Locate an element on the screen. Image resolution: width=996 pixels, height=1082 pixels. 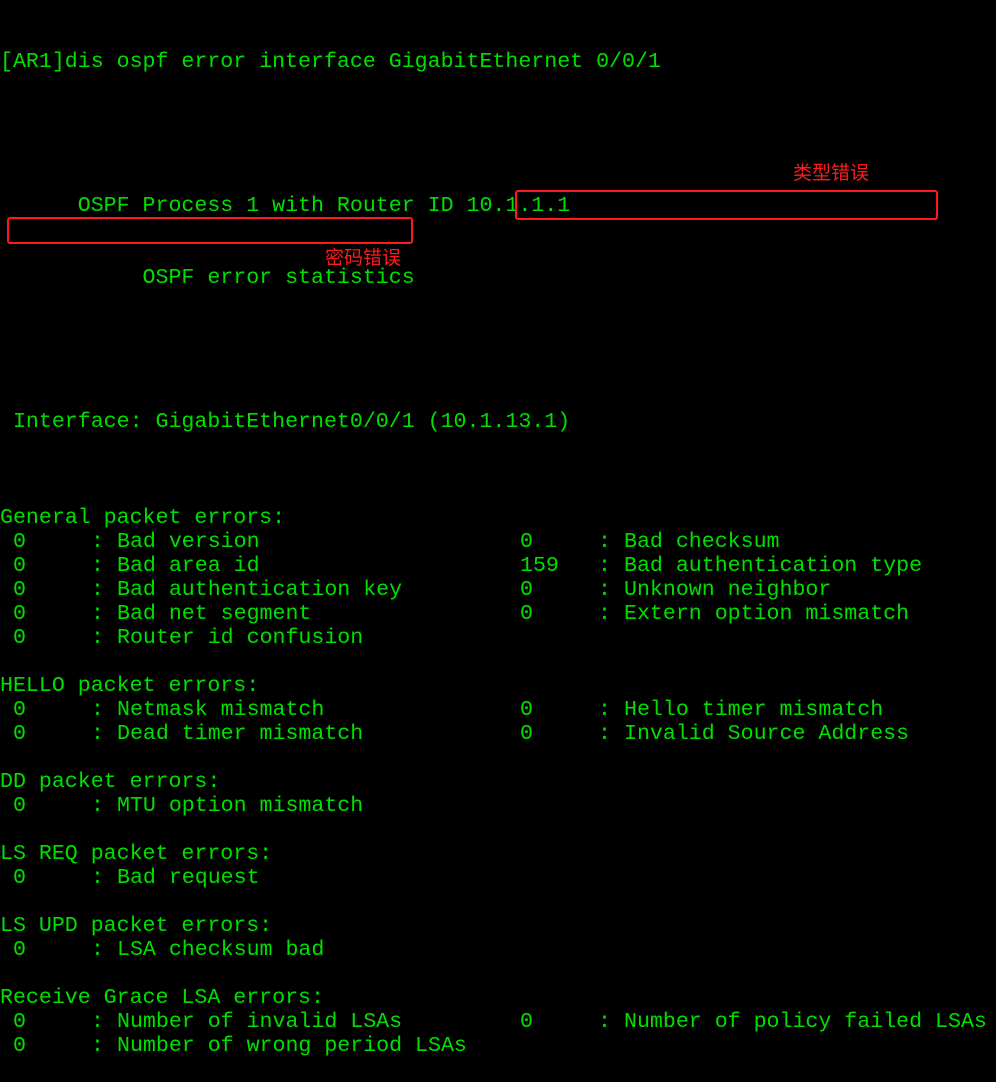
section-title-ls-upd: LS UPD packet errors: is located at coordinates (136, 926).